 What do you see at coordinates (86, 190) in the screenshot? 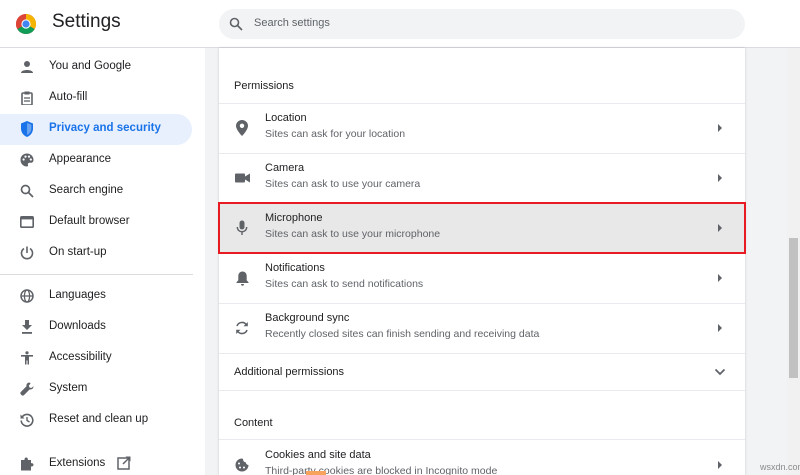
I see `sidebar-item-label: Search engine` at bounding box center [86, 190].